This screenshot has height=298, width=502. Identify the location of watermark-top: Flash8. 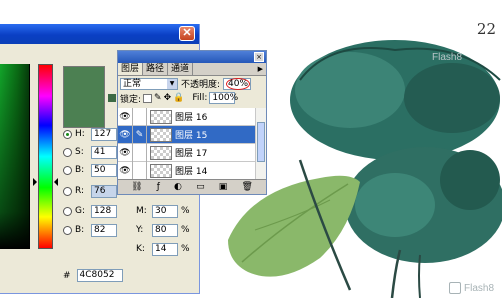
(446, 57).